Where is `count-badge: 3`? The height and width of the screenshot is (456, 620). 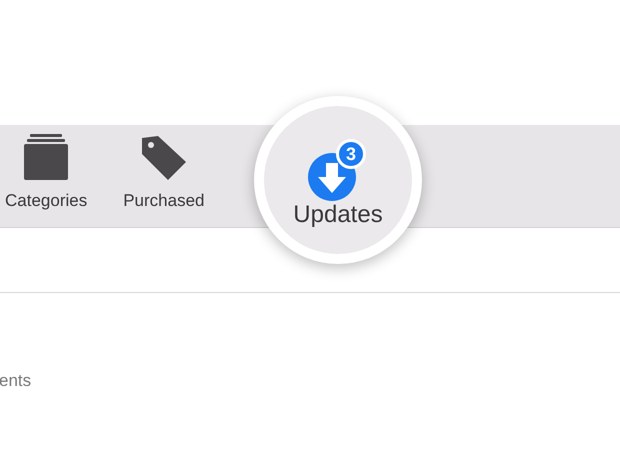 count-badge: 3 is located at coordinates (351, 154).